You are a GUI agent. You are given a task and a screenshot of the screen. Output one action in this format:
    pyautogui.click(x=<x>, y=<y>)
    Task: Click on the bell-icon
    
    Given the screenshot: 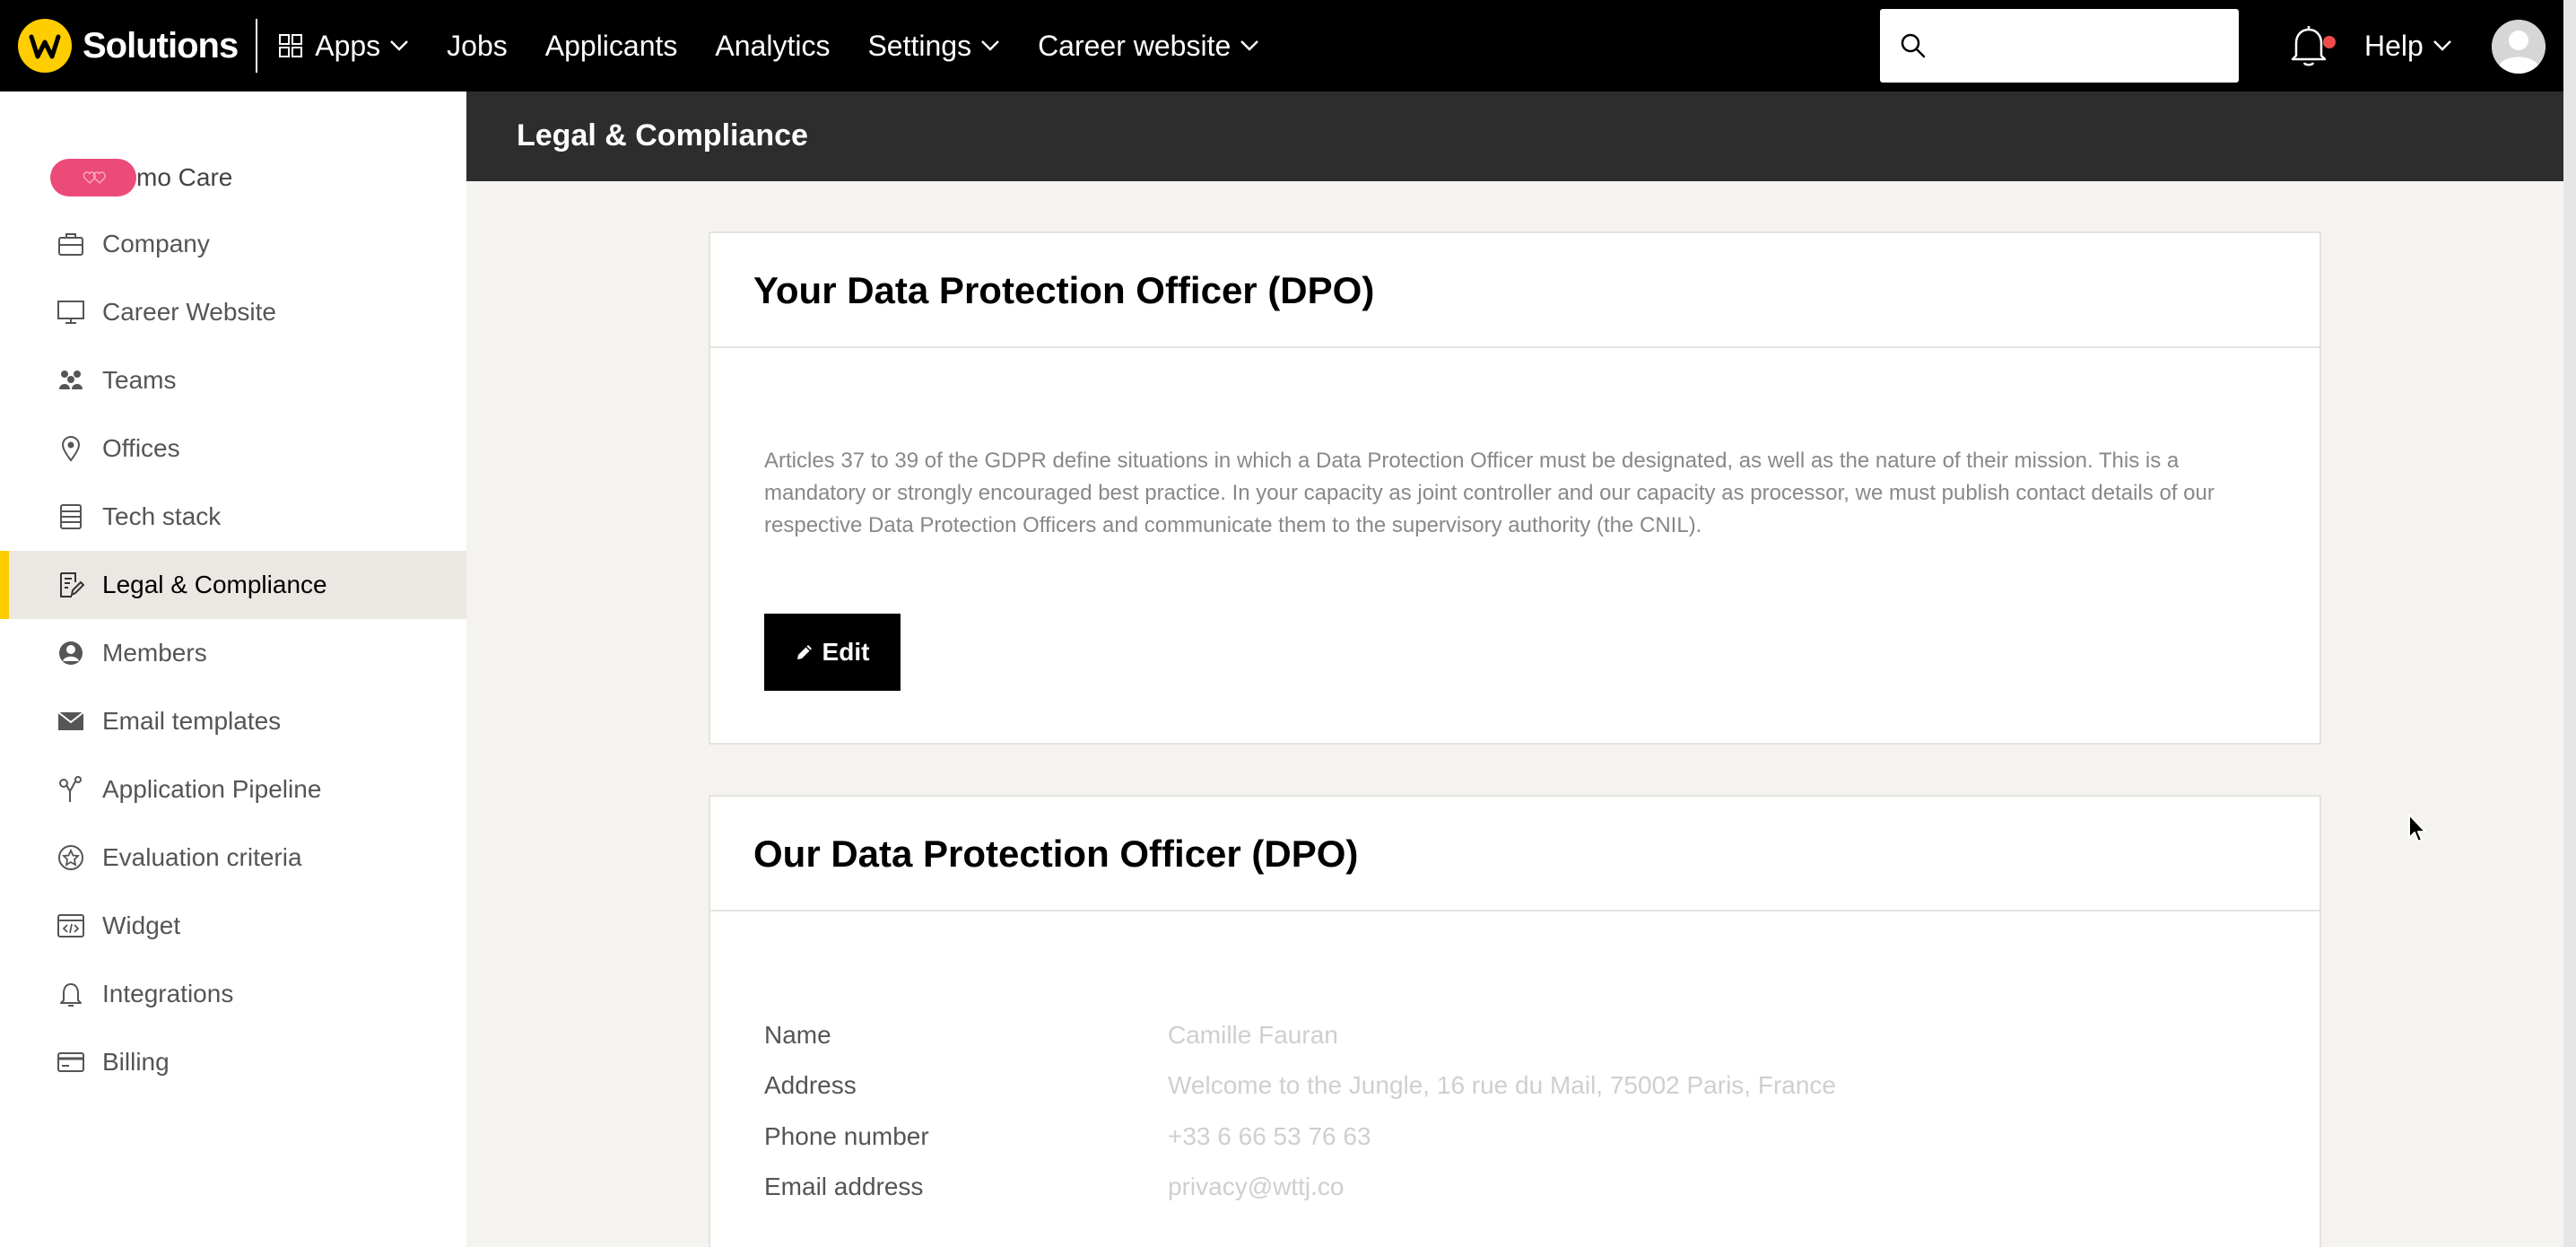 What is the action you would take?
    pyautogui.click(x=2309, y=46)
    